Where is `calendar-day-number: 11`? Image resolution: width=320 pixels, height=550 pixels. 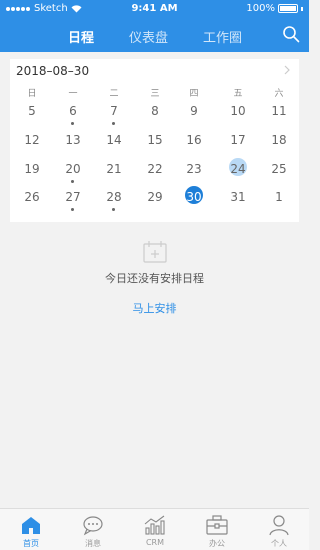
calendar-day-number: 11 is located at coordinates (279, 111).